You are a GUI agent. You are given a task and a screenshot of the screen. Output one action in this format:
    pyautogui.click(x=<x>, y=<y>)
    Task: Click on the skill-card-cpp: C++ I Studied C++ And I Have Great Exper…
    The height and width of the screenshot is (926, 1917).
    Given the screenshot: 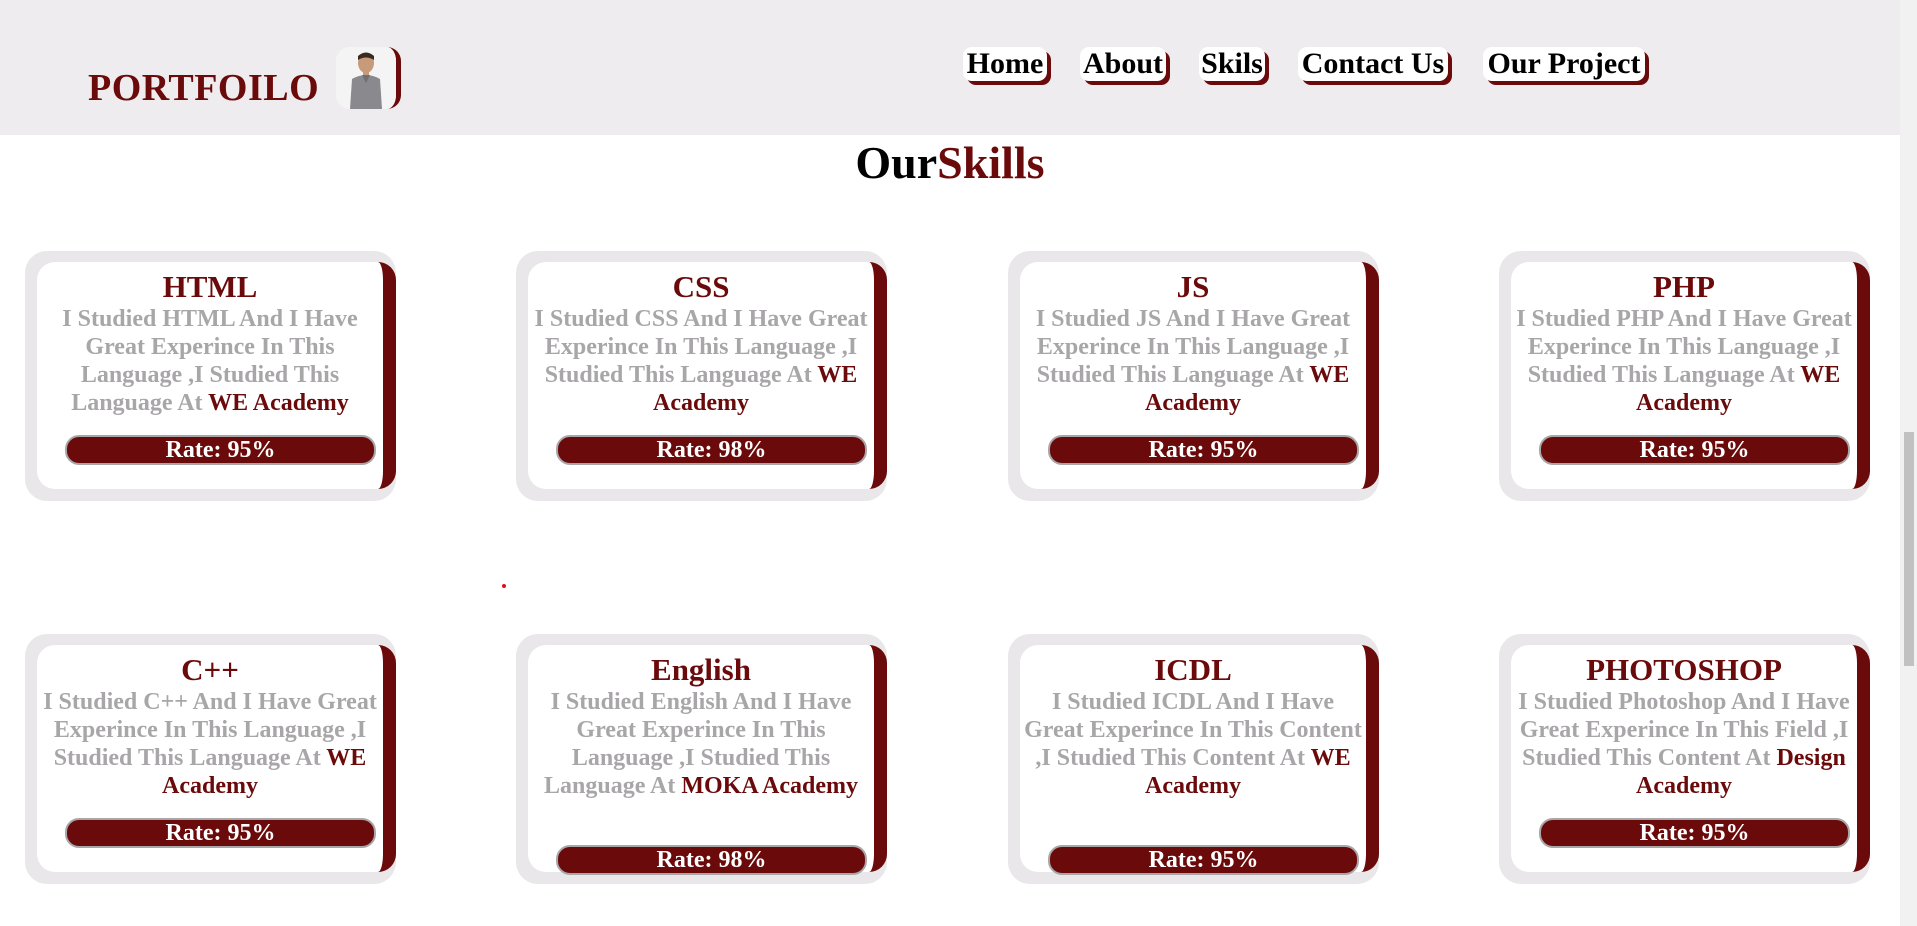 What is the action you would take?
    pyautogui.click(x=210, y=759)
    